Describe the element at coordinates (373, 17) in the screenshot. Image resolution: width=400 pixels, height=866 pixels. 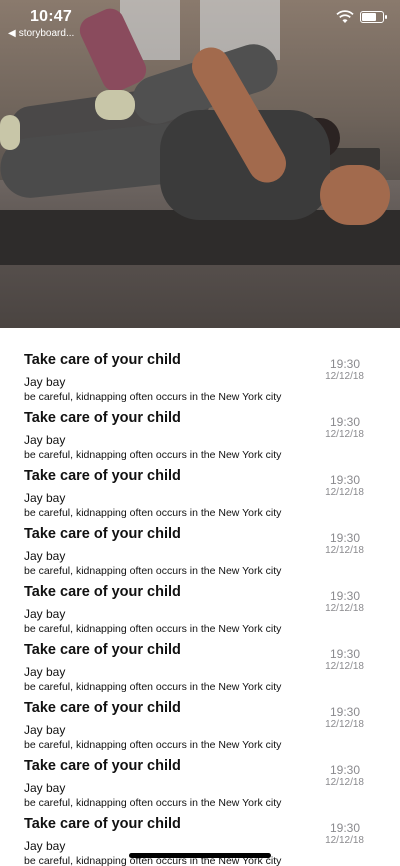
I see `battery-icon` at that location.